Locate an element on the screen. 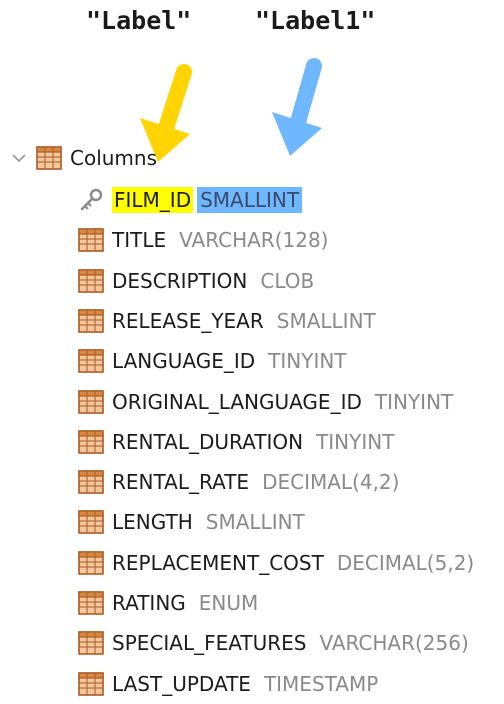 The image size is (504, 704). key-icon is located at coordinates (91, 200).